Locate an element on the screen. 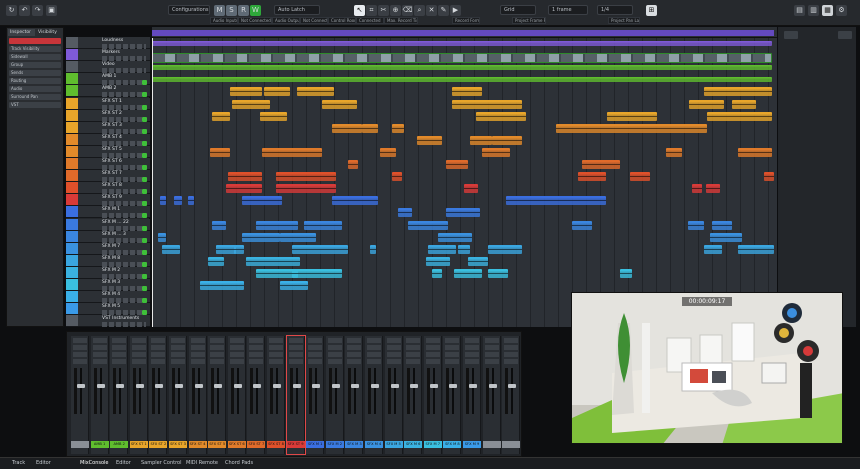 The width and height of the screenshot is (860, 469). mixer-channel: SFX ST 8 is located at coordinates (276, 395).